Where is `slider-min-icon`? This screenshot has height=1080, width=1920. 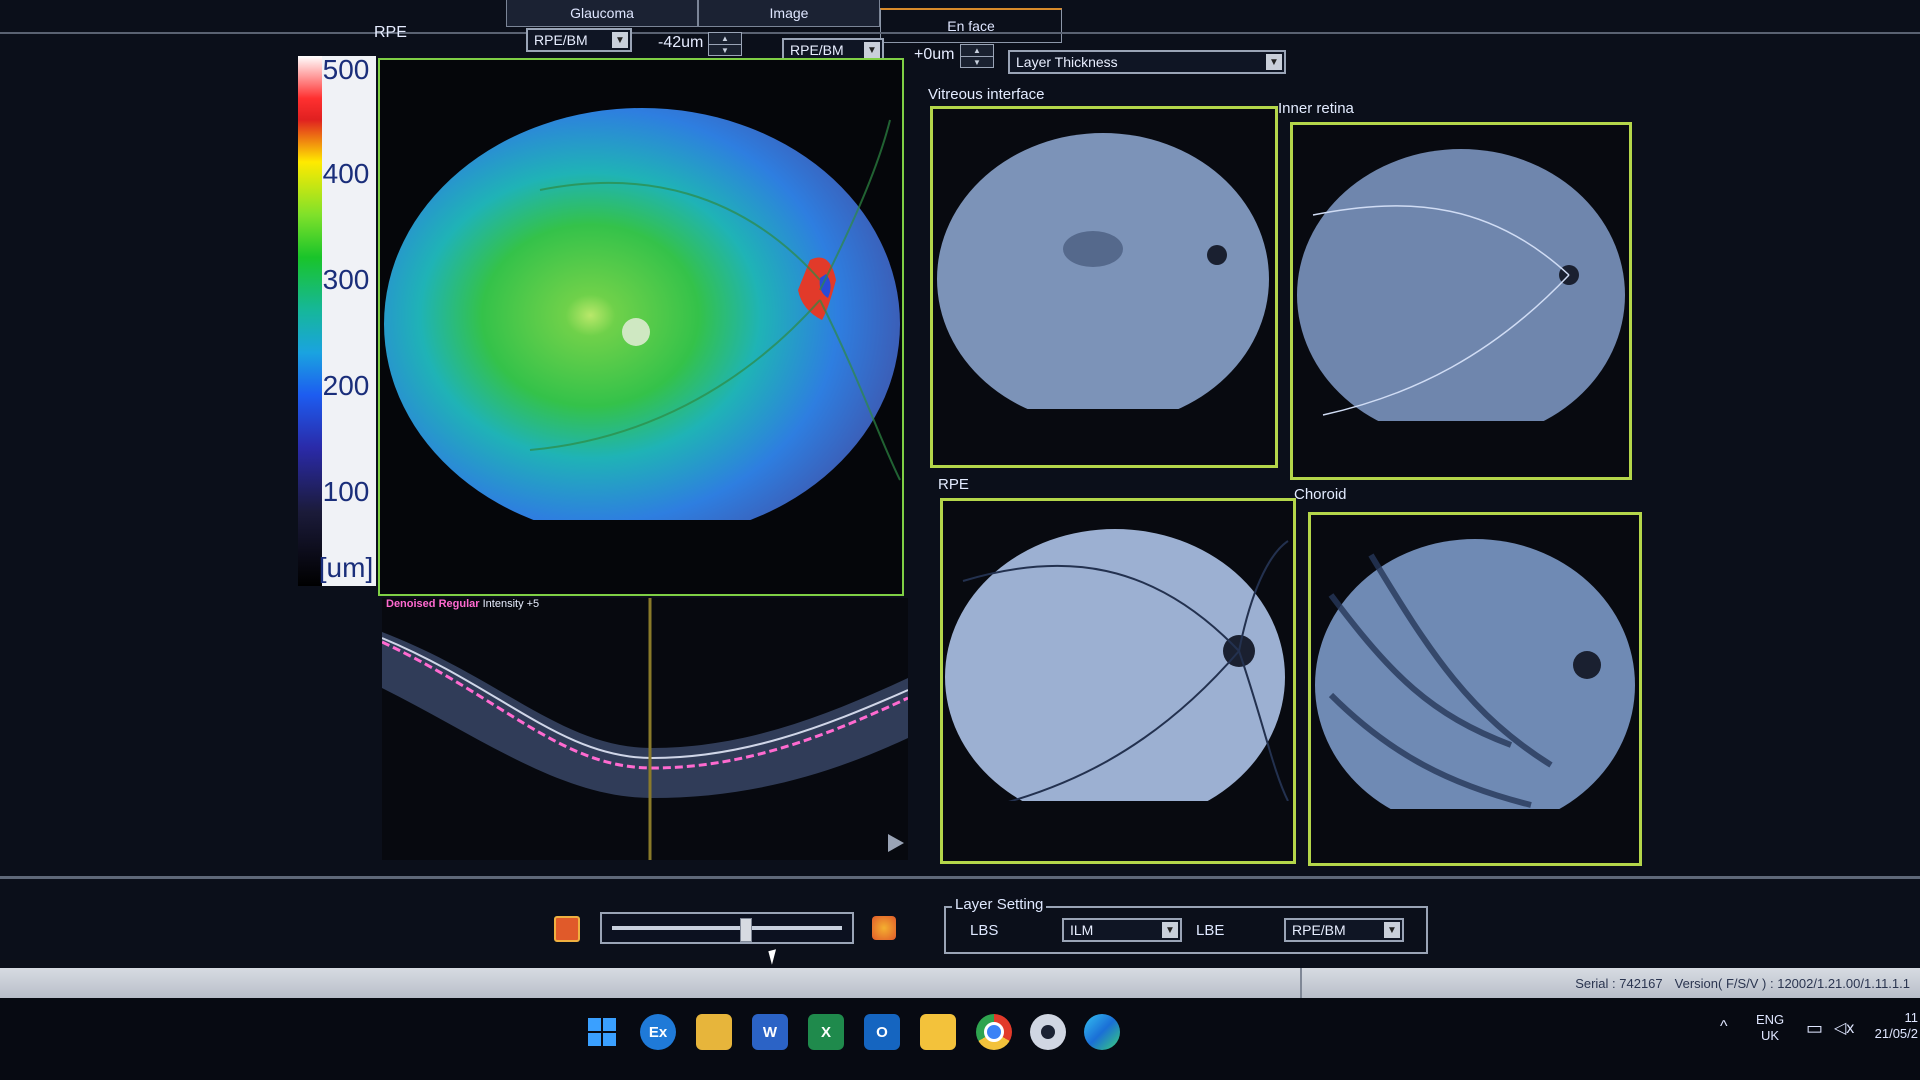
slider-min-icon is located at coordinates (567, 929).